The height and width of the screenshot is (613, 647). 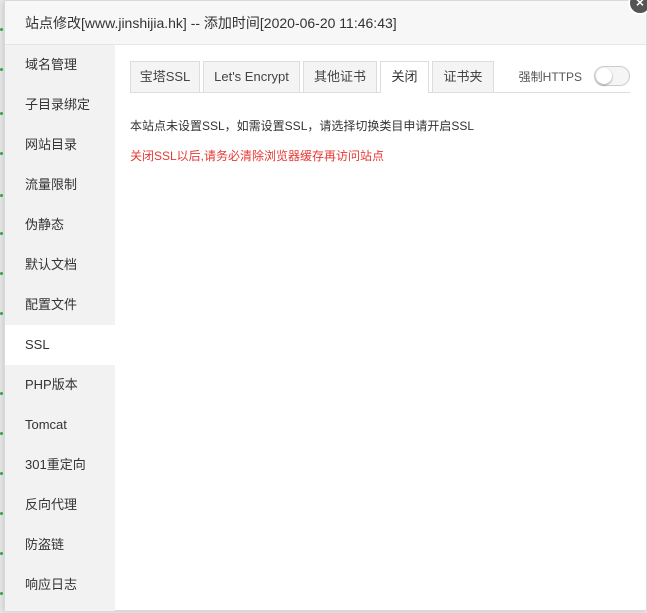 I want to click on sidebar-item-301-redirect: 301重定向, so click(x=60, y=465).